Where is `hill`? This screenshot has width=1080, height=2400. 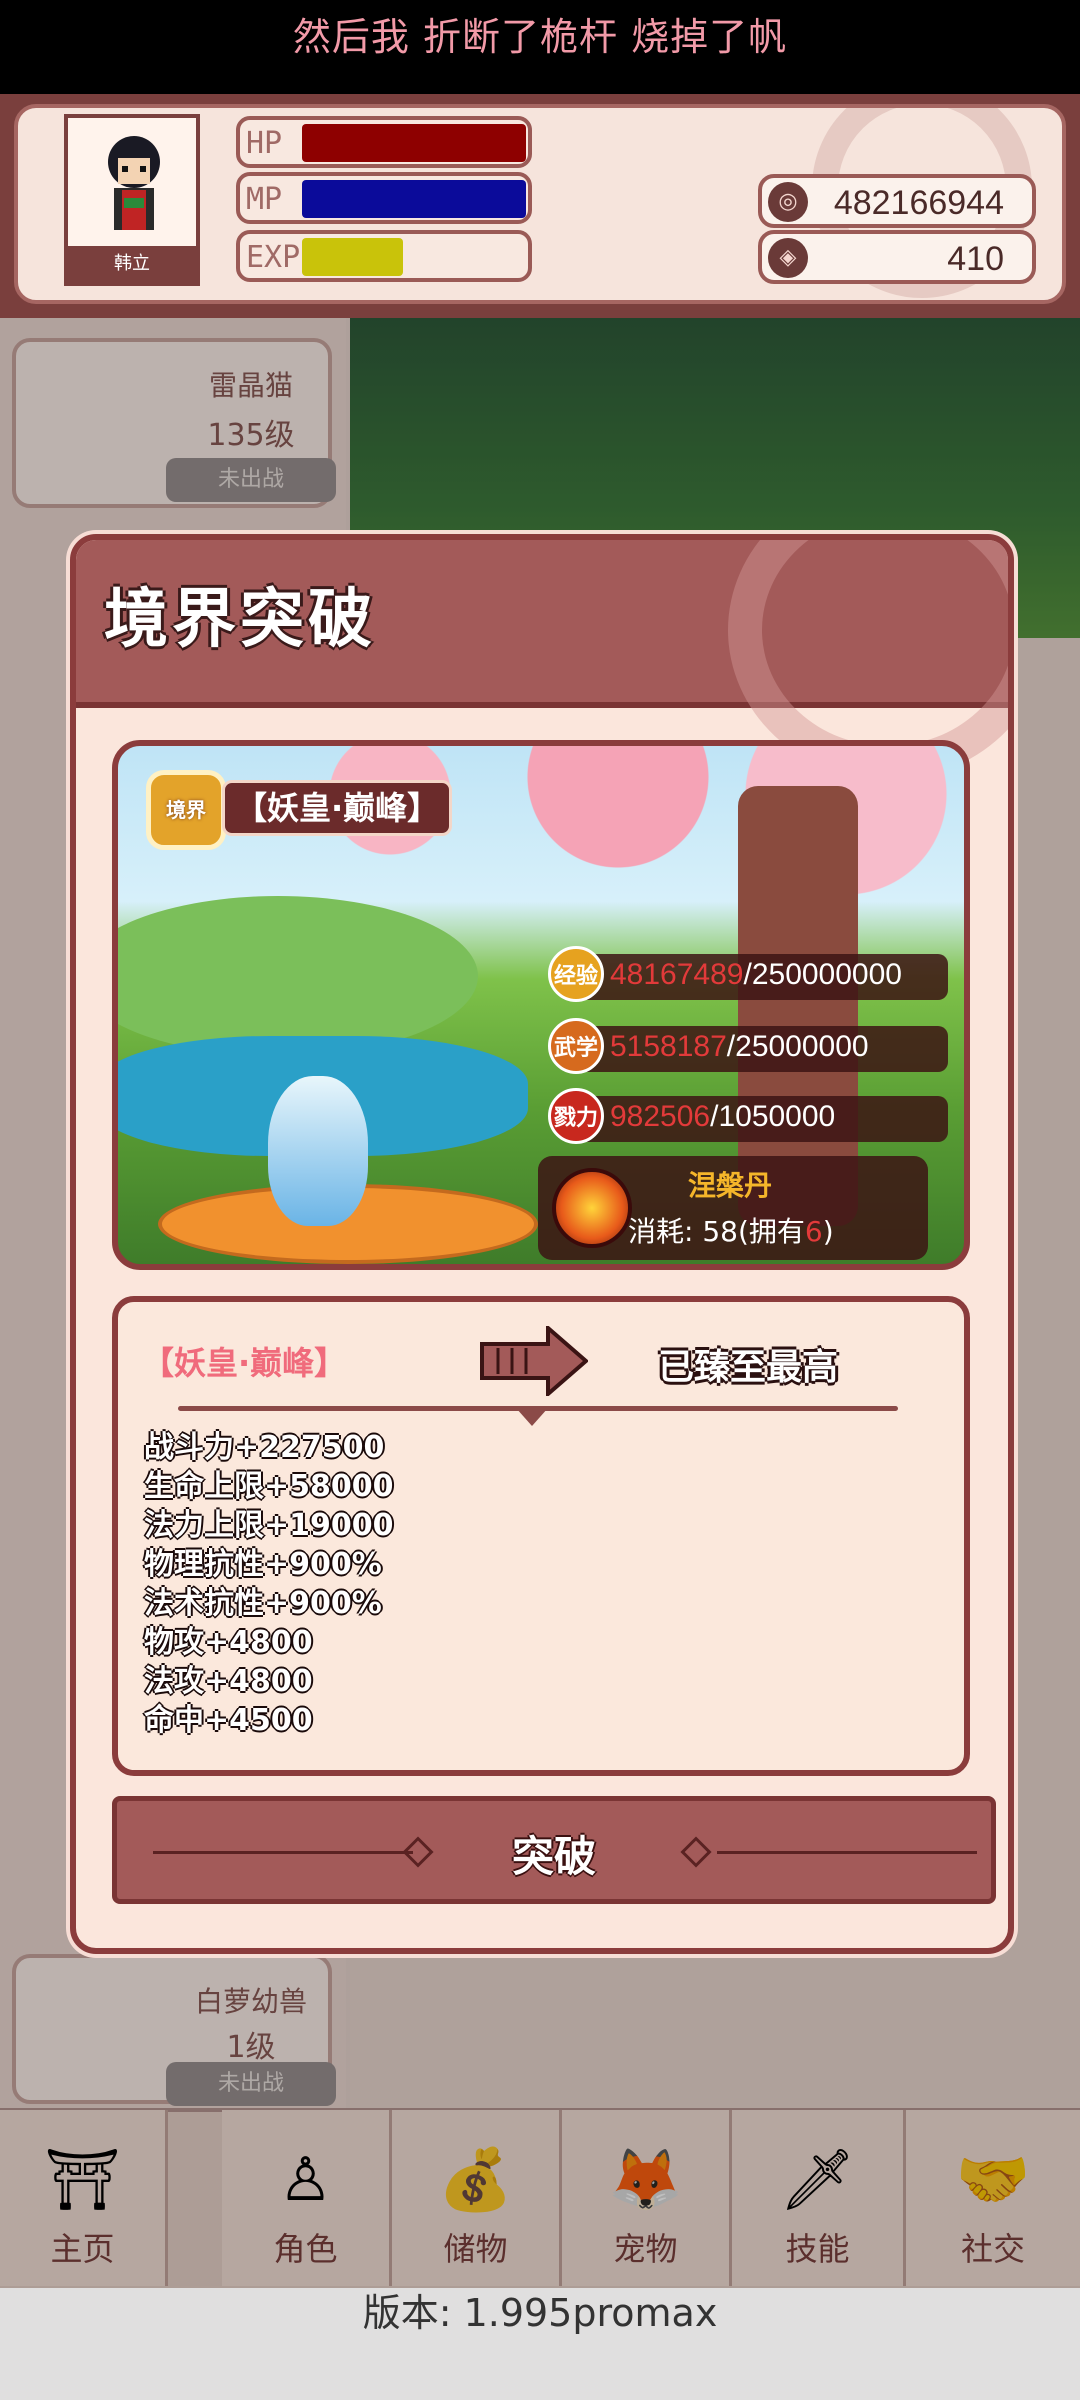 hill is located at coordinates (298, 976).